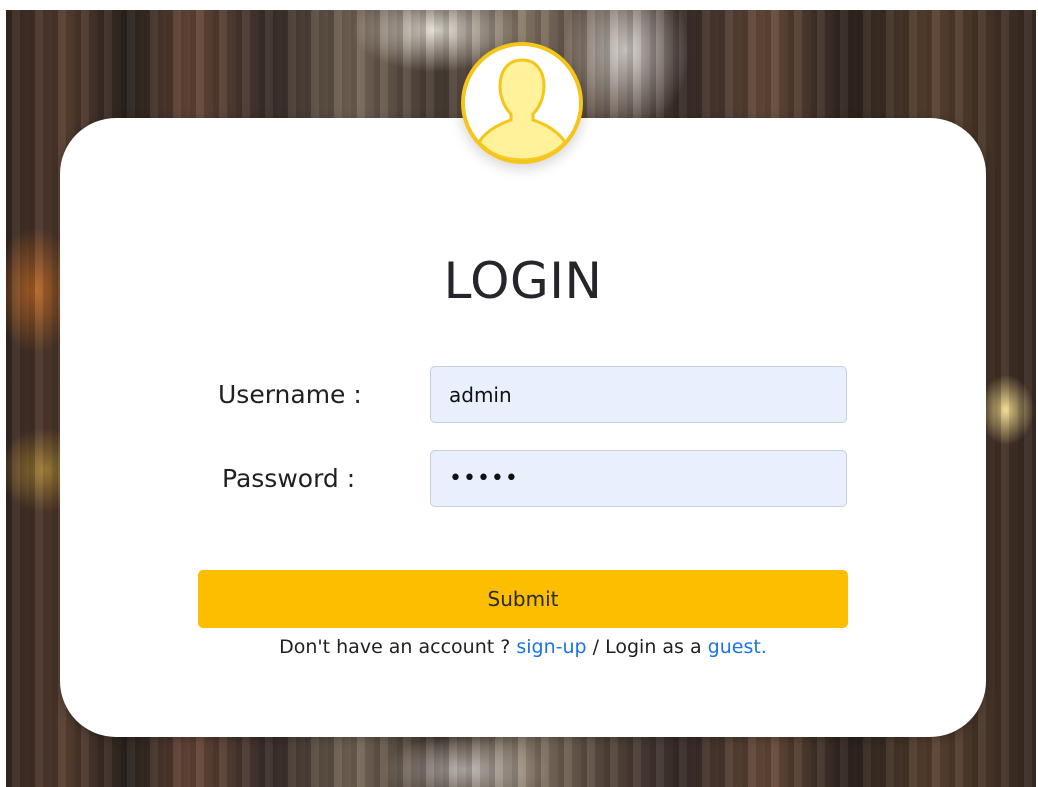 The height and width of the screenshot is (787, 1038). Describe the element at coordinates (638, 394) in the screenshot. I see `username-input` at that location.